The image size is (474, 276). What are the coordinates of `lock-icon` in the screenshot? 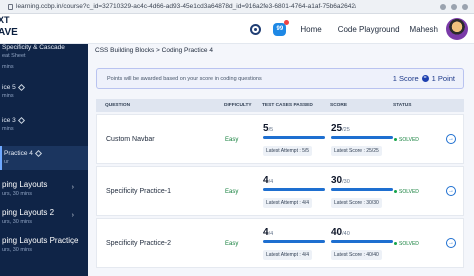 It's located at (10, 6).